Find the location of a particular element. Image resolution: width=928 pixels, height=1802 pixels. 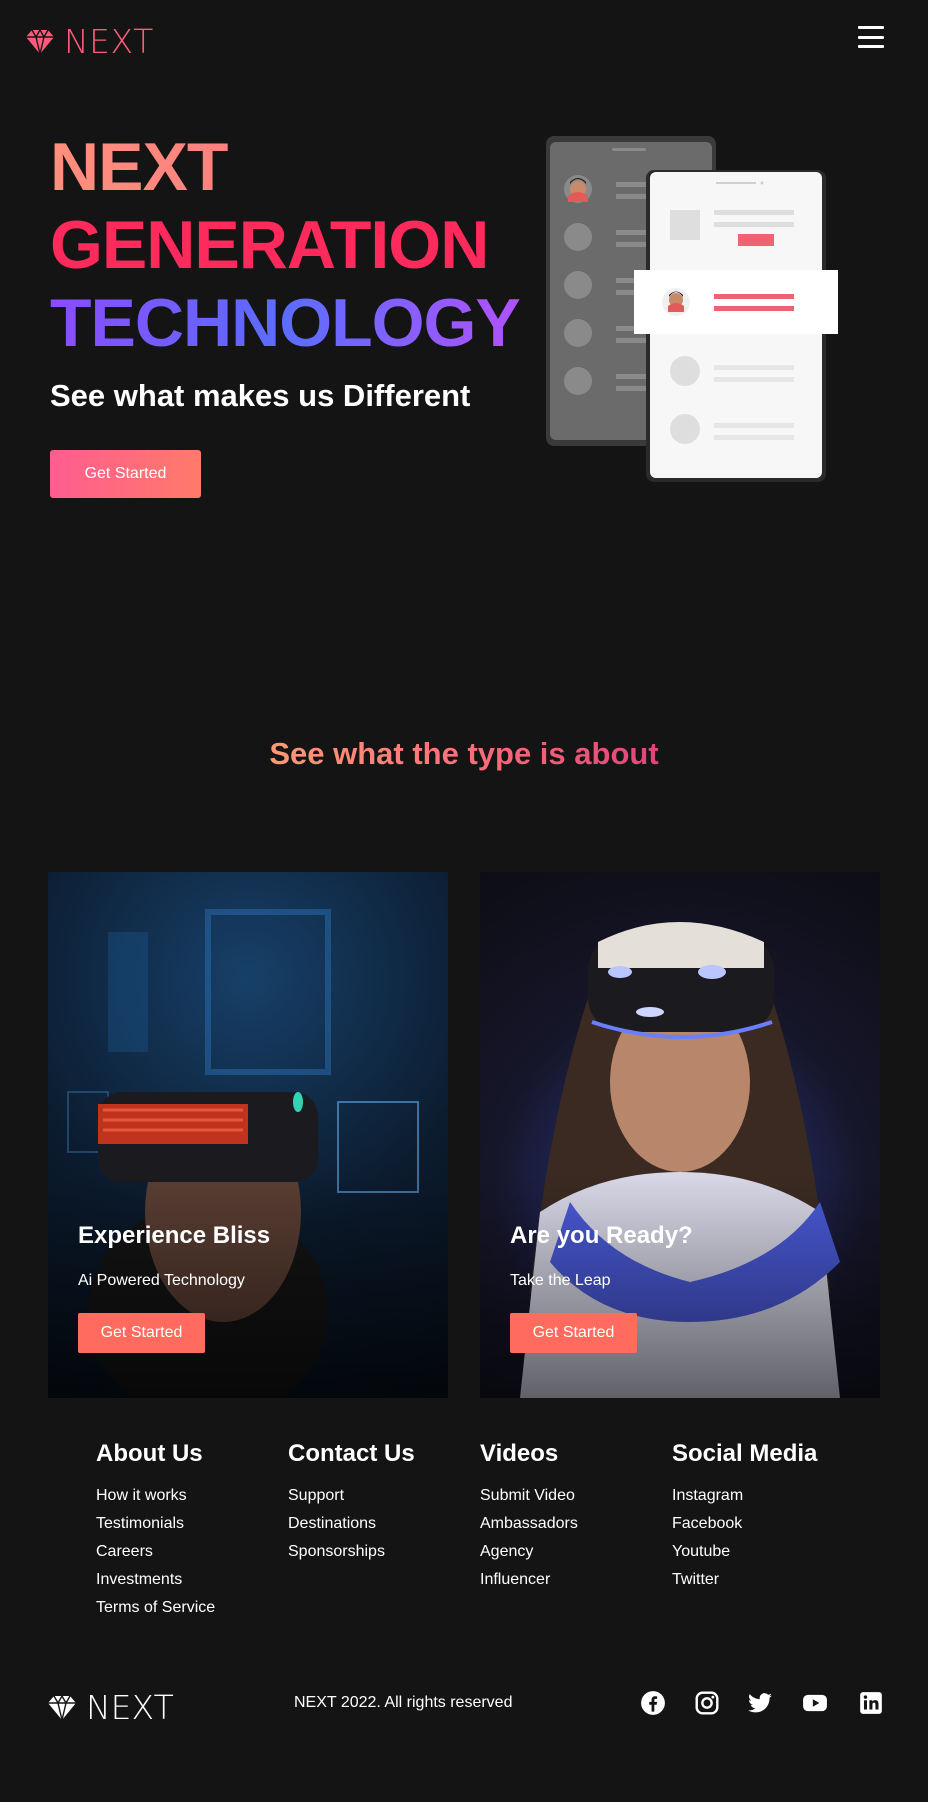

footer-link: Investments is located at coordinates (155, 1580).